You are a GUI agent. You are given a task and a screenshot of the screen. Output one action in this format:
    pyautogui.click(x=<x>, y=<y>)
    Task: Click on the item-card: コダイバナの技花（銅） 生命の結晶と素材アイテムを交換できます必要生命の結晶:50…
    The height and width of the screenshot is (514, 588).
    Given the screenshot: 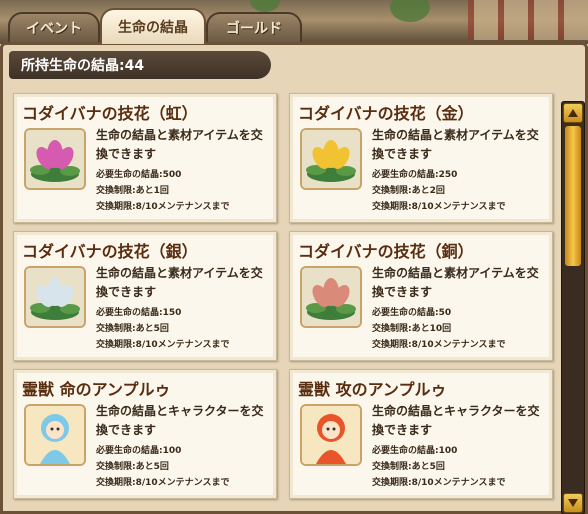 What is the action you would take?
    pyautogui.click(x=421, y=296)
    